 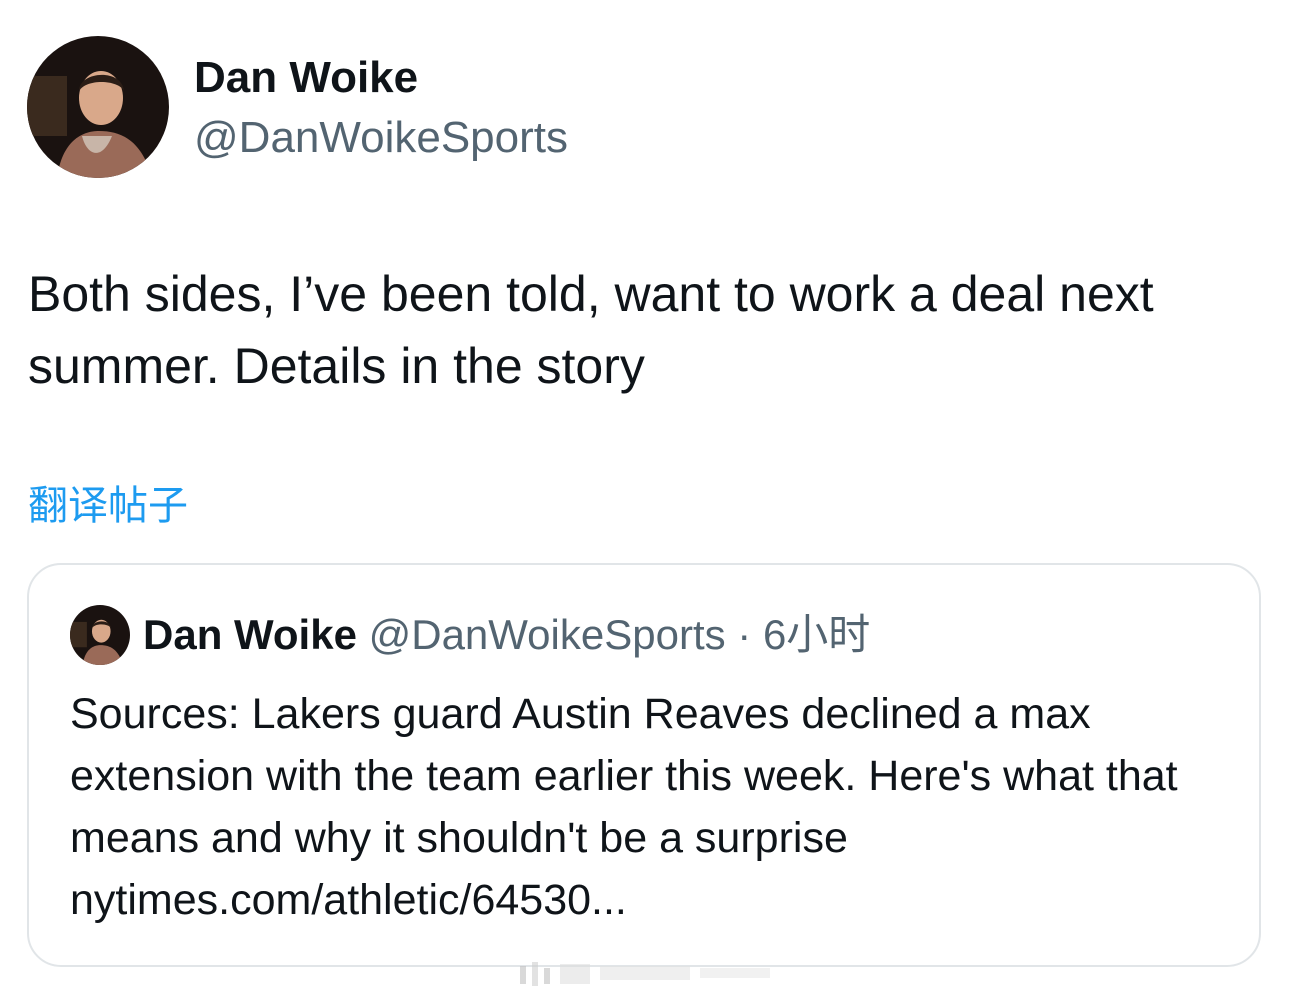 What do you see at coordinates (547, 634) in the screenshot?
I see `quoted-author-handle: @DanWoikeSports` at bounding box center [547, 634].